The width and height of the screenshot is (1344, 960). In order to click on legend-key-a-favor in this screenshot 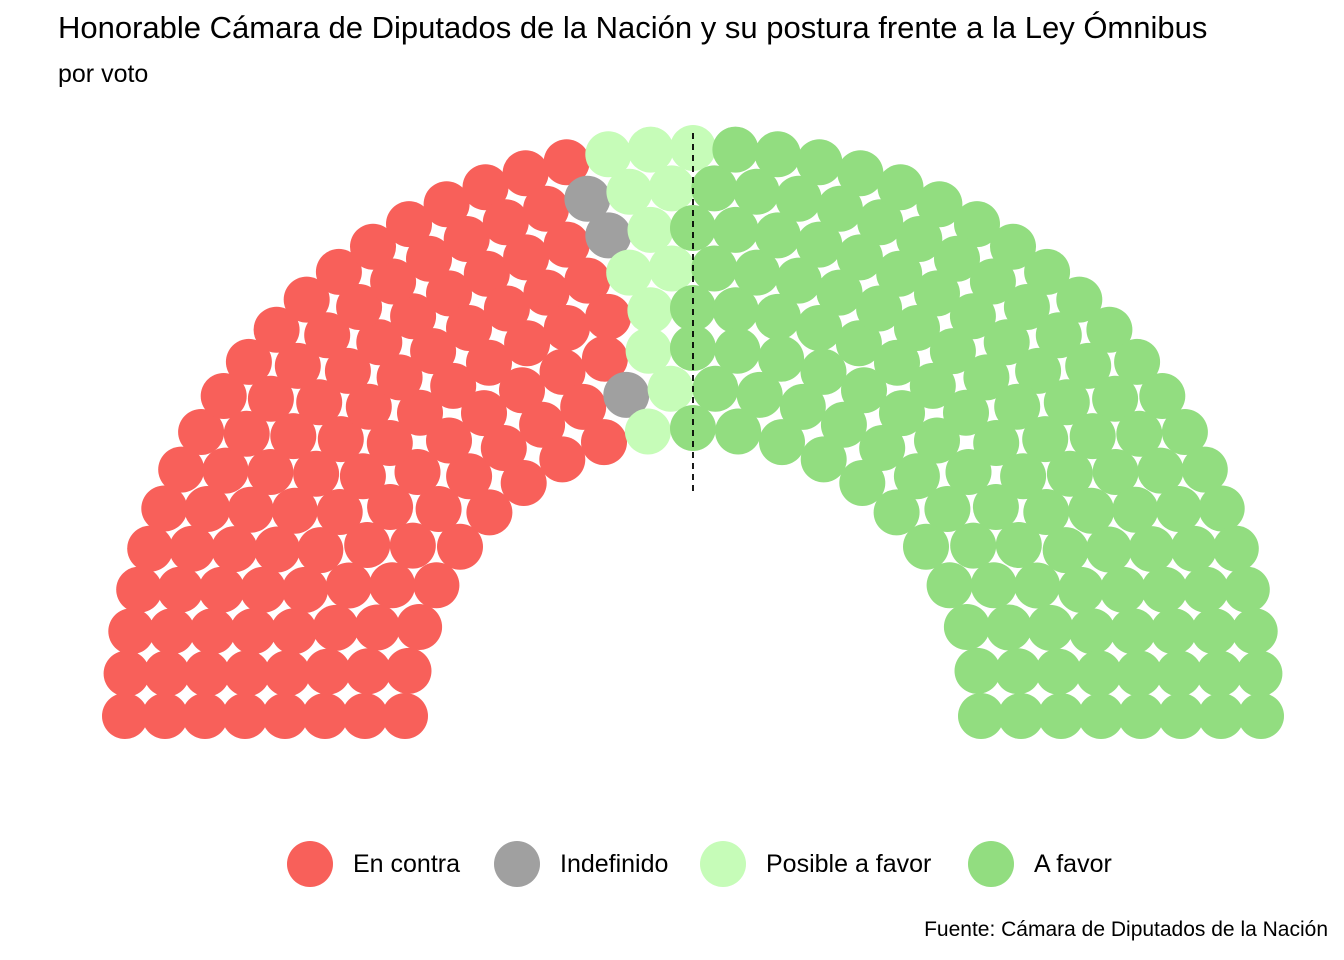, I will do `click(991, 864)`.